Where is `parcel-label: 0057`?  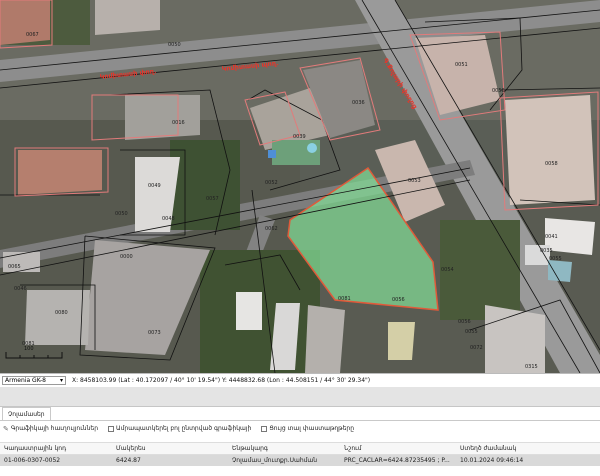 parcel-label: 0057 is located at coordinates (212, 199).